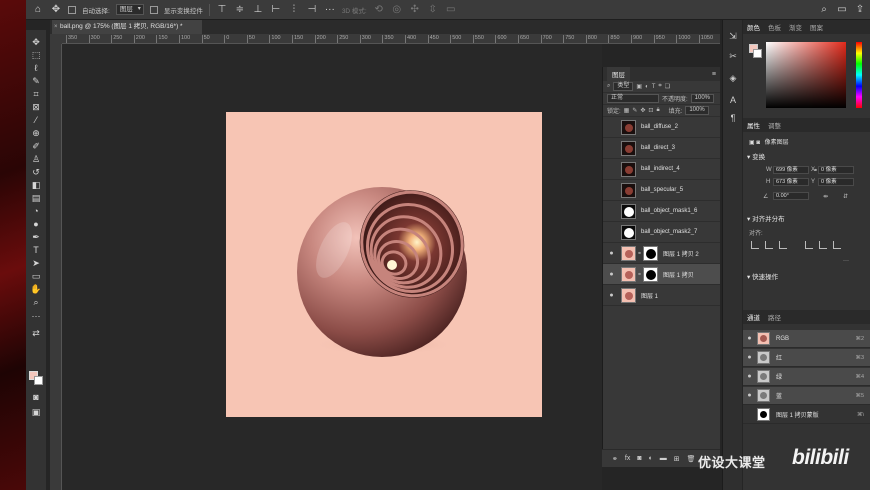 Image resolution: width=870 pixels, height=490 pixels. Describe the element at coordinates (733, 56) in the screenshot. I see `tools-preset-icon: ✂` at that location.